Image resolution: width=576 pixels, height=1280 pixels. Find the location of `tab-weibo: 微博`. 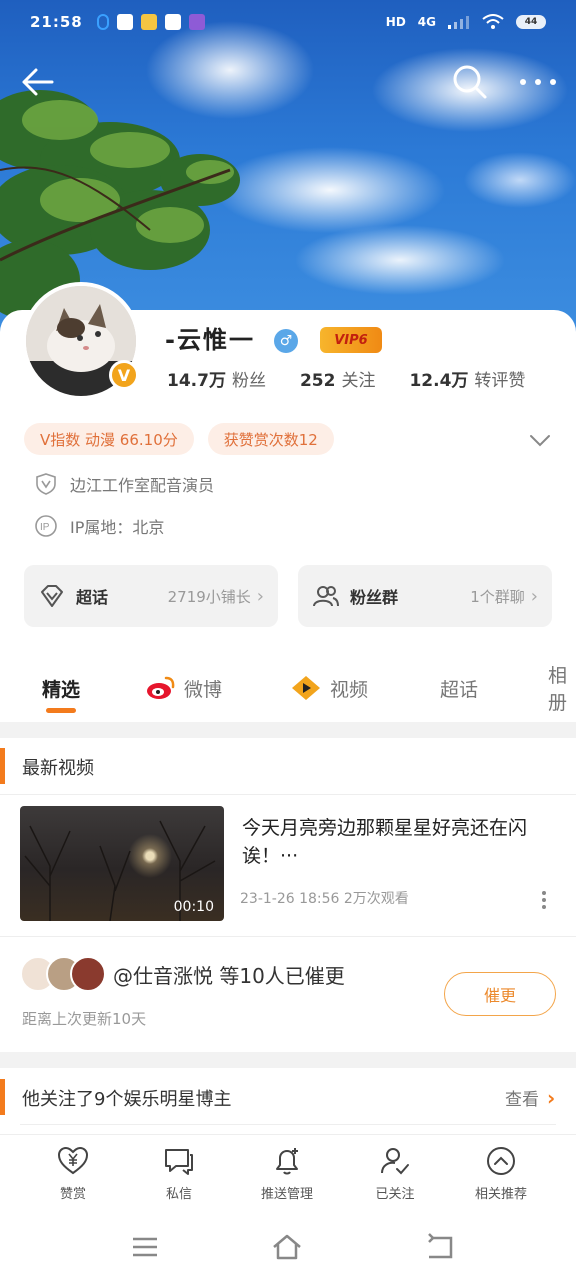

tab-weibo: 微博 is located at coordinates (184, 688).